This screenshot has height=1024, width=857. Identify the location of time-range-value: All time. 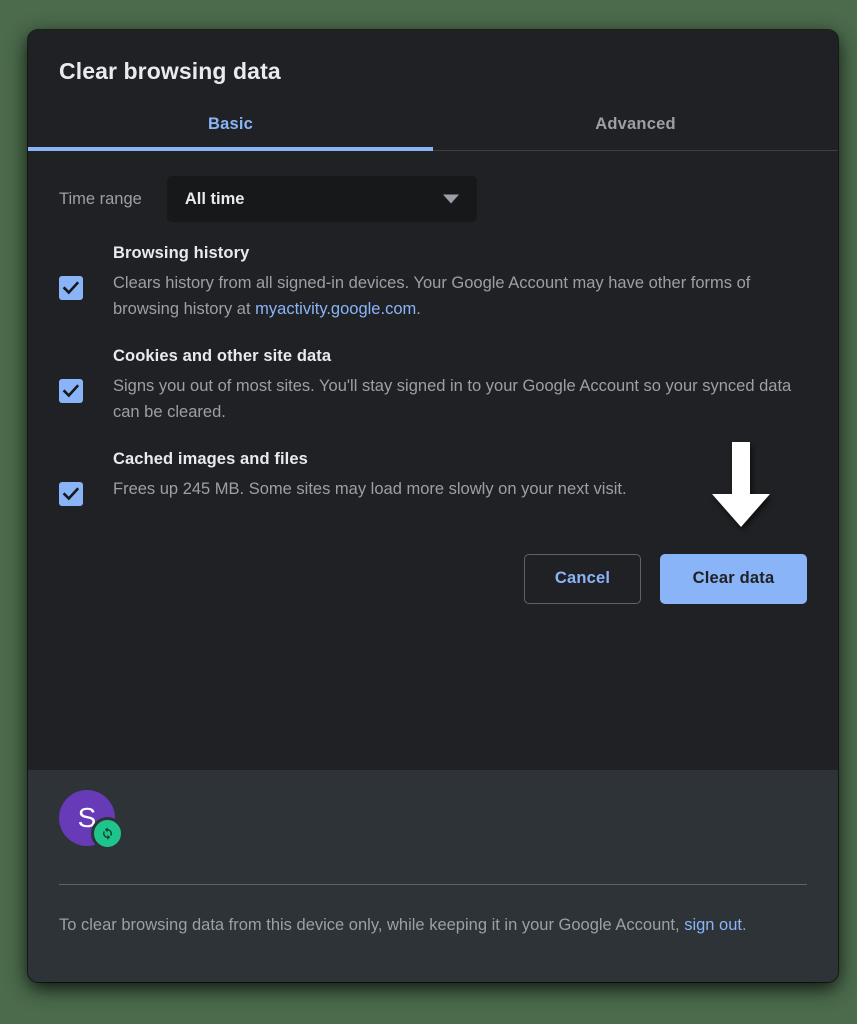
(214, 198).